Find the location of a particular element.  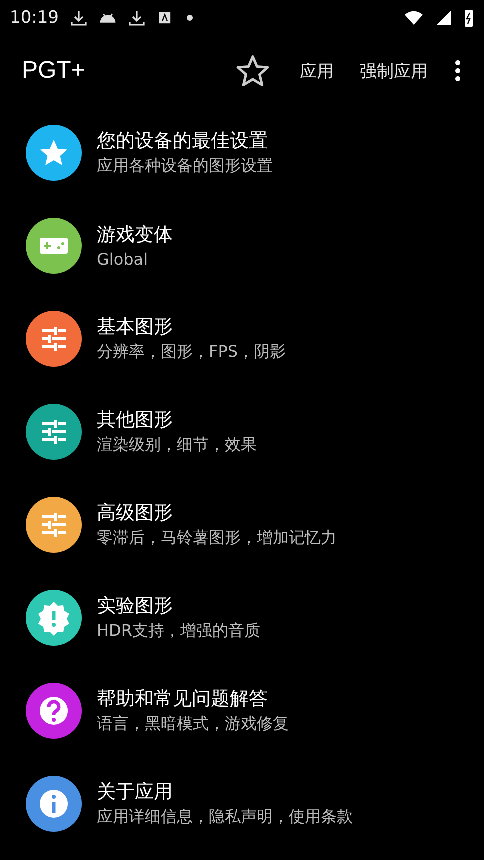

item-subtitle: 应用各种设备的图形设置 is located at coordinates (185, 166).